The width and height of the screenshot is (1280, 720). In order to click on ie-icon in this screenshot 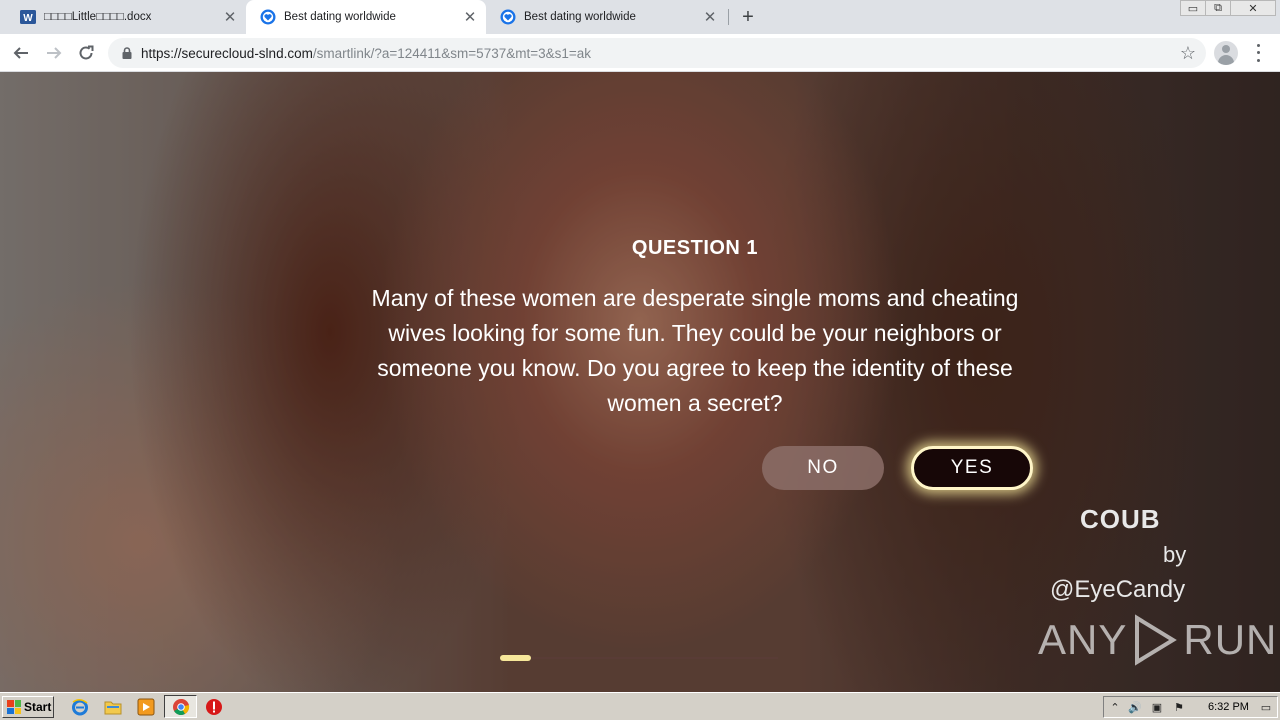, I will do `click(80, 707)`.